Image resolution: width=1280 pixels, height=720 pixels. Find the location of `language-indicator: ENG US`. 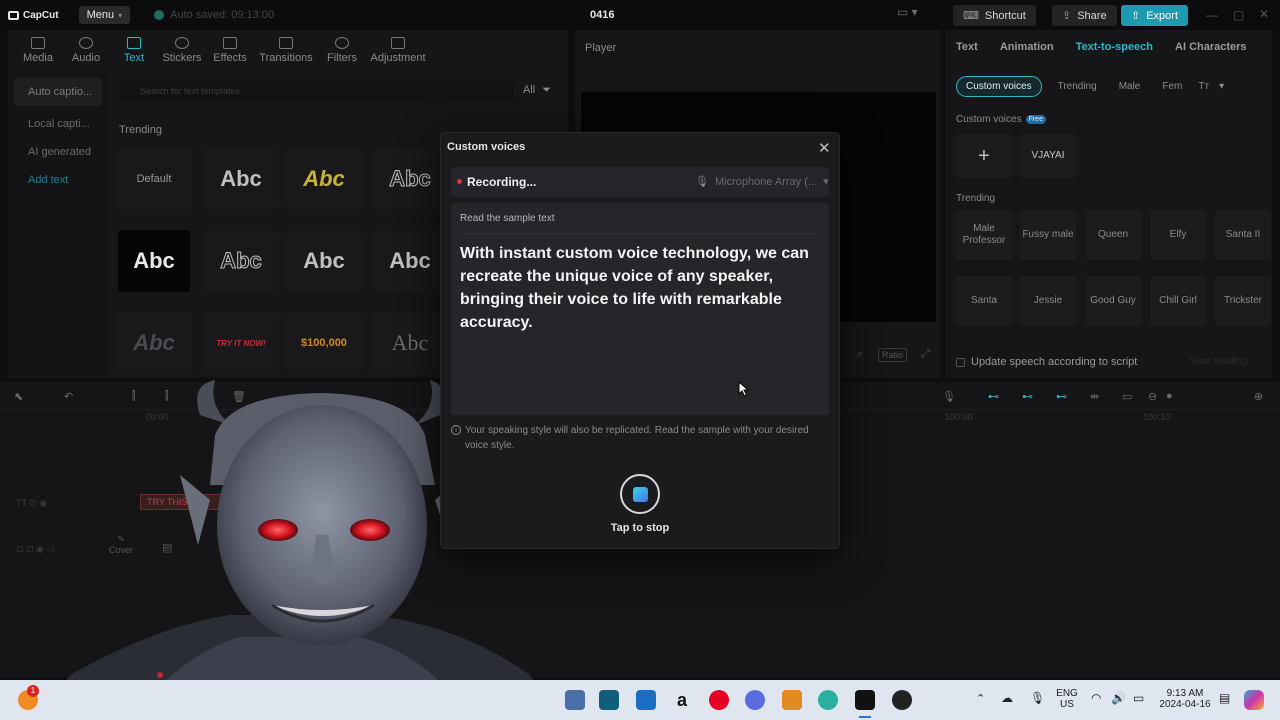

language-indicator: ENG US is located at coordinates (1067, 699).